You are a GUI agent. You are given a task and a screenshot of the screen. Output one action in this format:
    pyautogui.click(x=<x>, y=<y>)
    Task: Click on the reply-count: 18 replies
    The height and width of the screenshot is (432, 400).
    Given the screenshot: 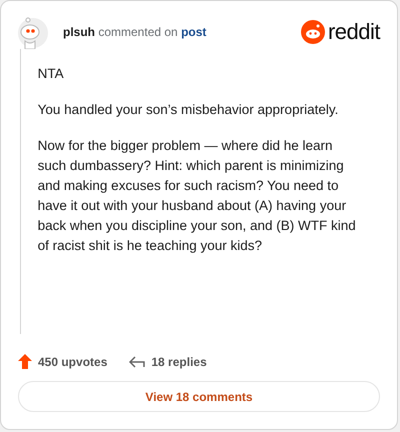 What is the action you would take?
    pyautogui.click(x=179, y=361)
    